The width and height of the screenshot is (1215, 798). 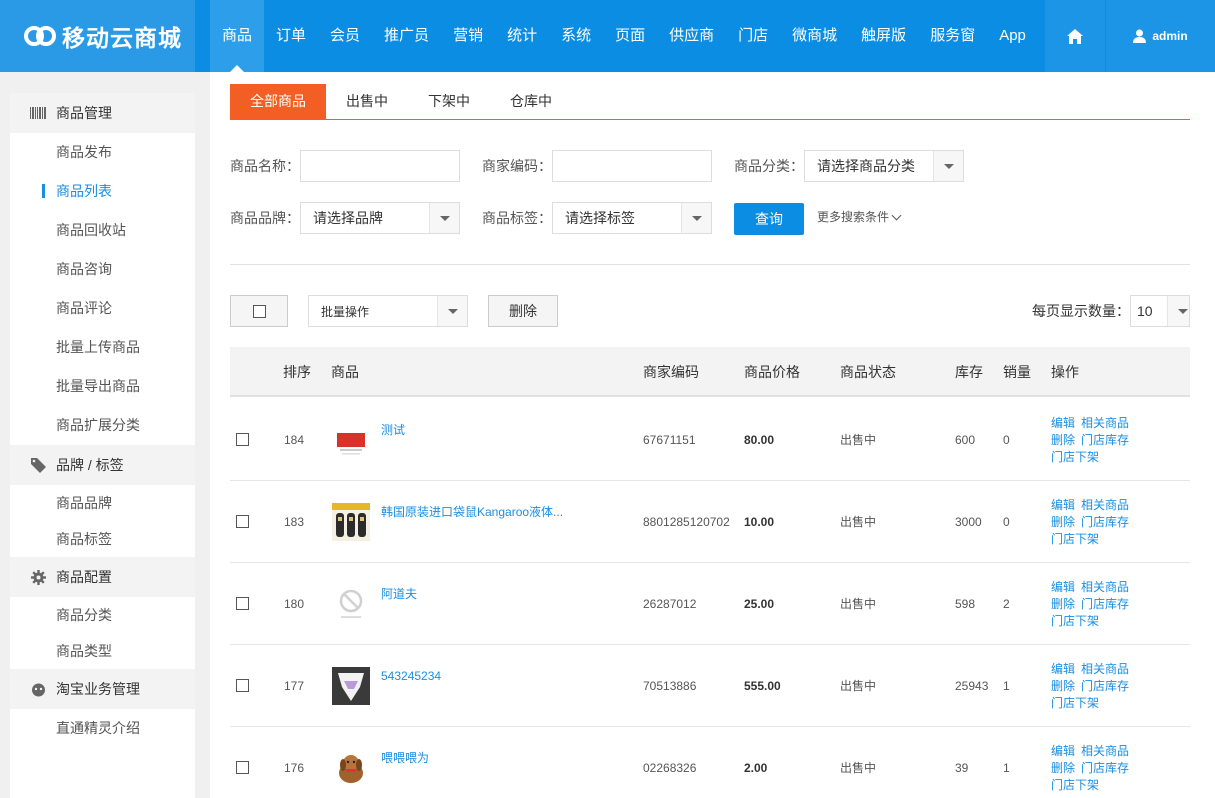 What do you see at coordinates (97, 36) in the screenshot?
I see `logo: 移动云商城` at bounding box center [97, 36].